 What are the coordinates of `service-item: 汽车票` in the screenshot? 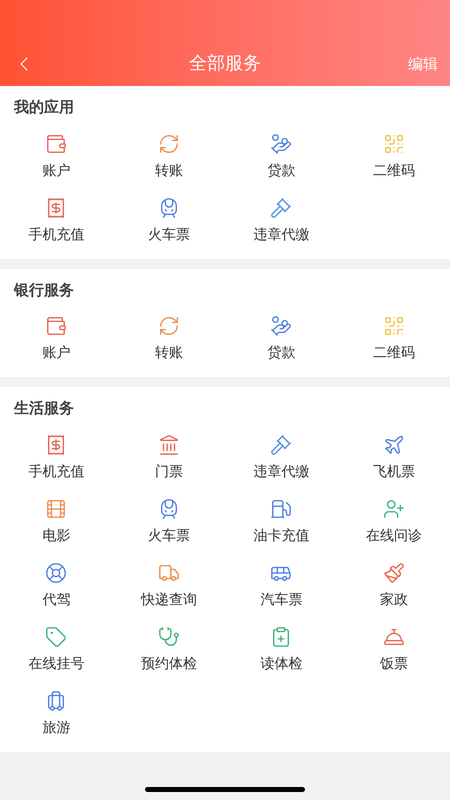 It's located at (281, 586).